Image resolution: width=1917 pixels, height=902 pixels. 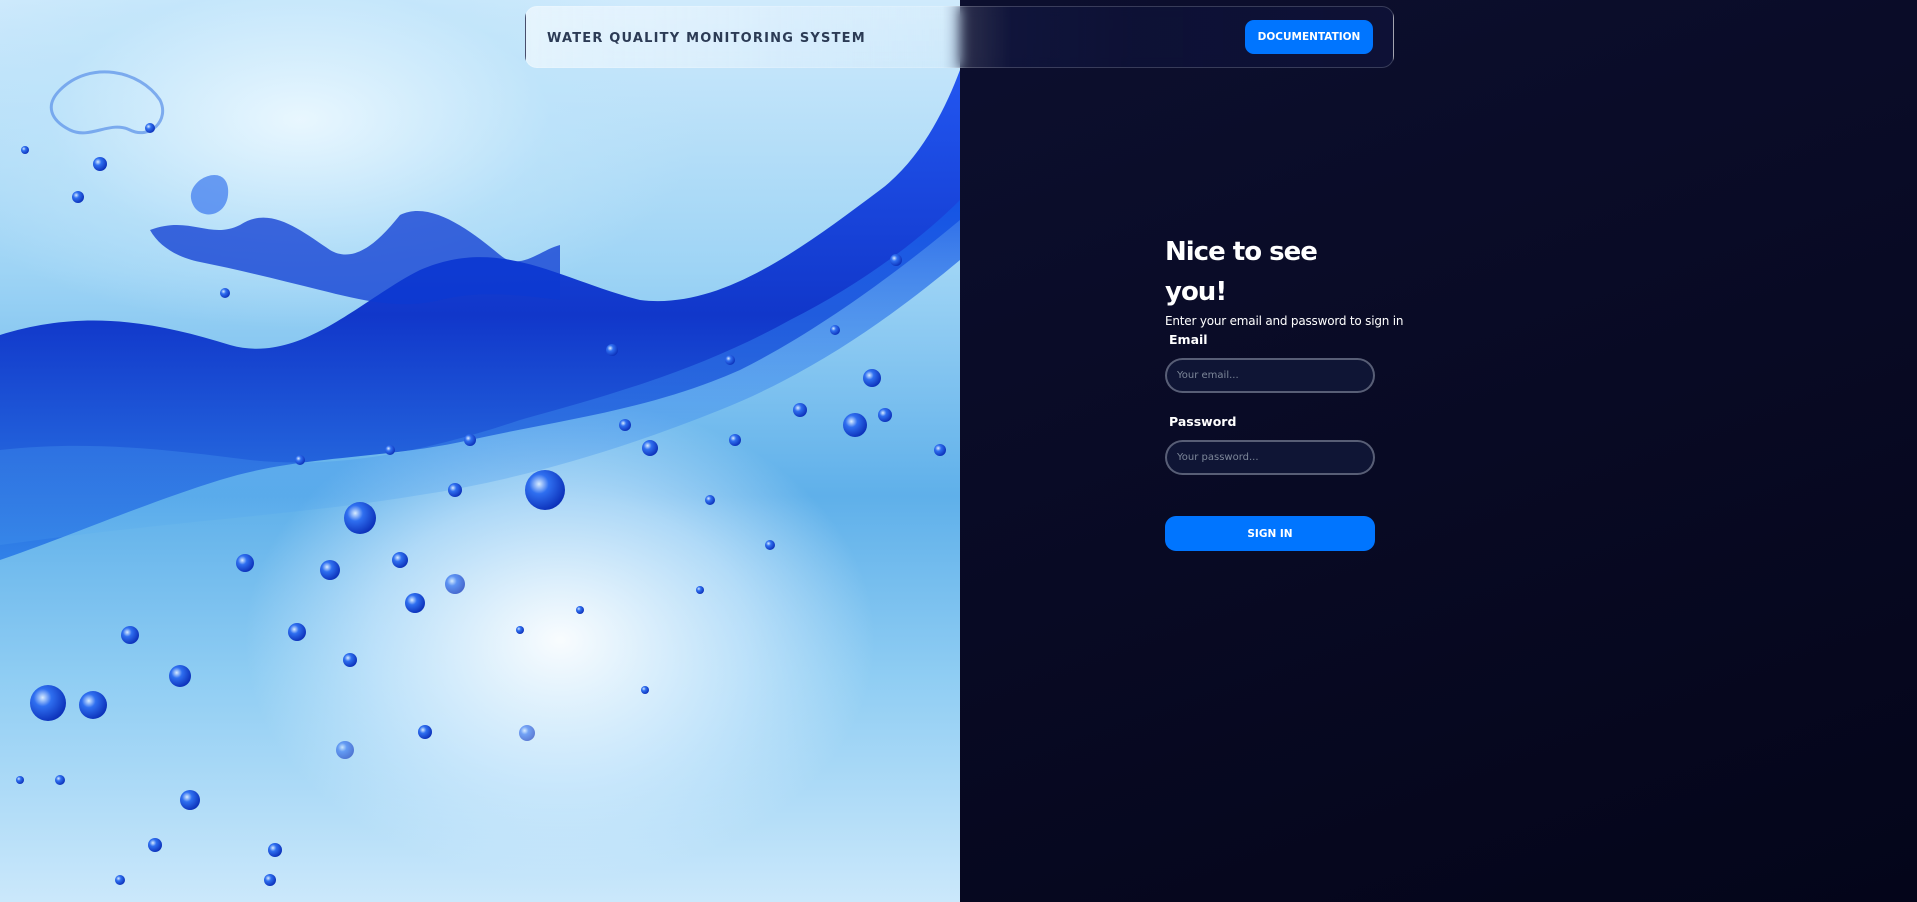 I want to click on documentation-button: DOCUMENTATION, so click(x=1309, y=37).